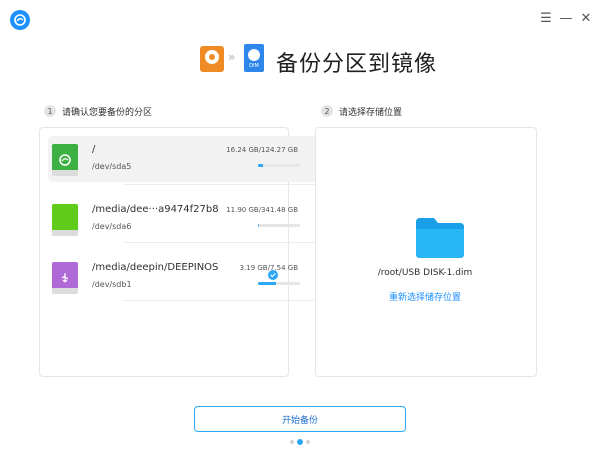 The image size is (600, 461). Describe the element at coordinates (112, 166) in the screenshot. I see `partition-device: /dev/sda5` at that location.